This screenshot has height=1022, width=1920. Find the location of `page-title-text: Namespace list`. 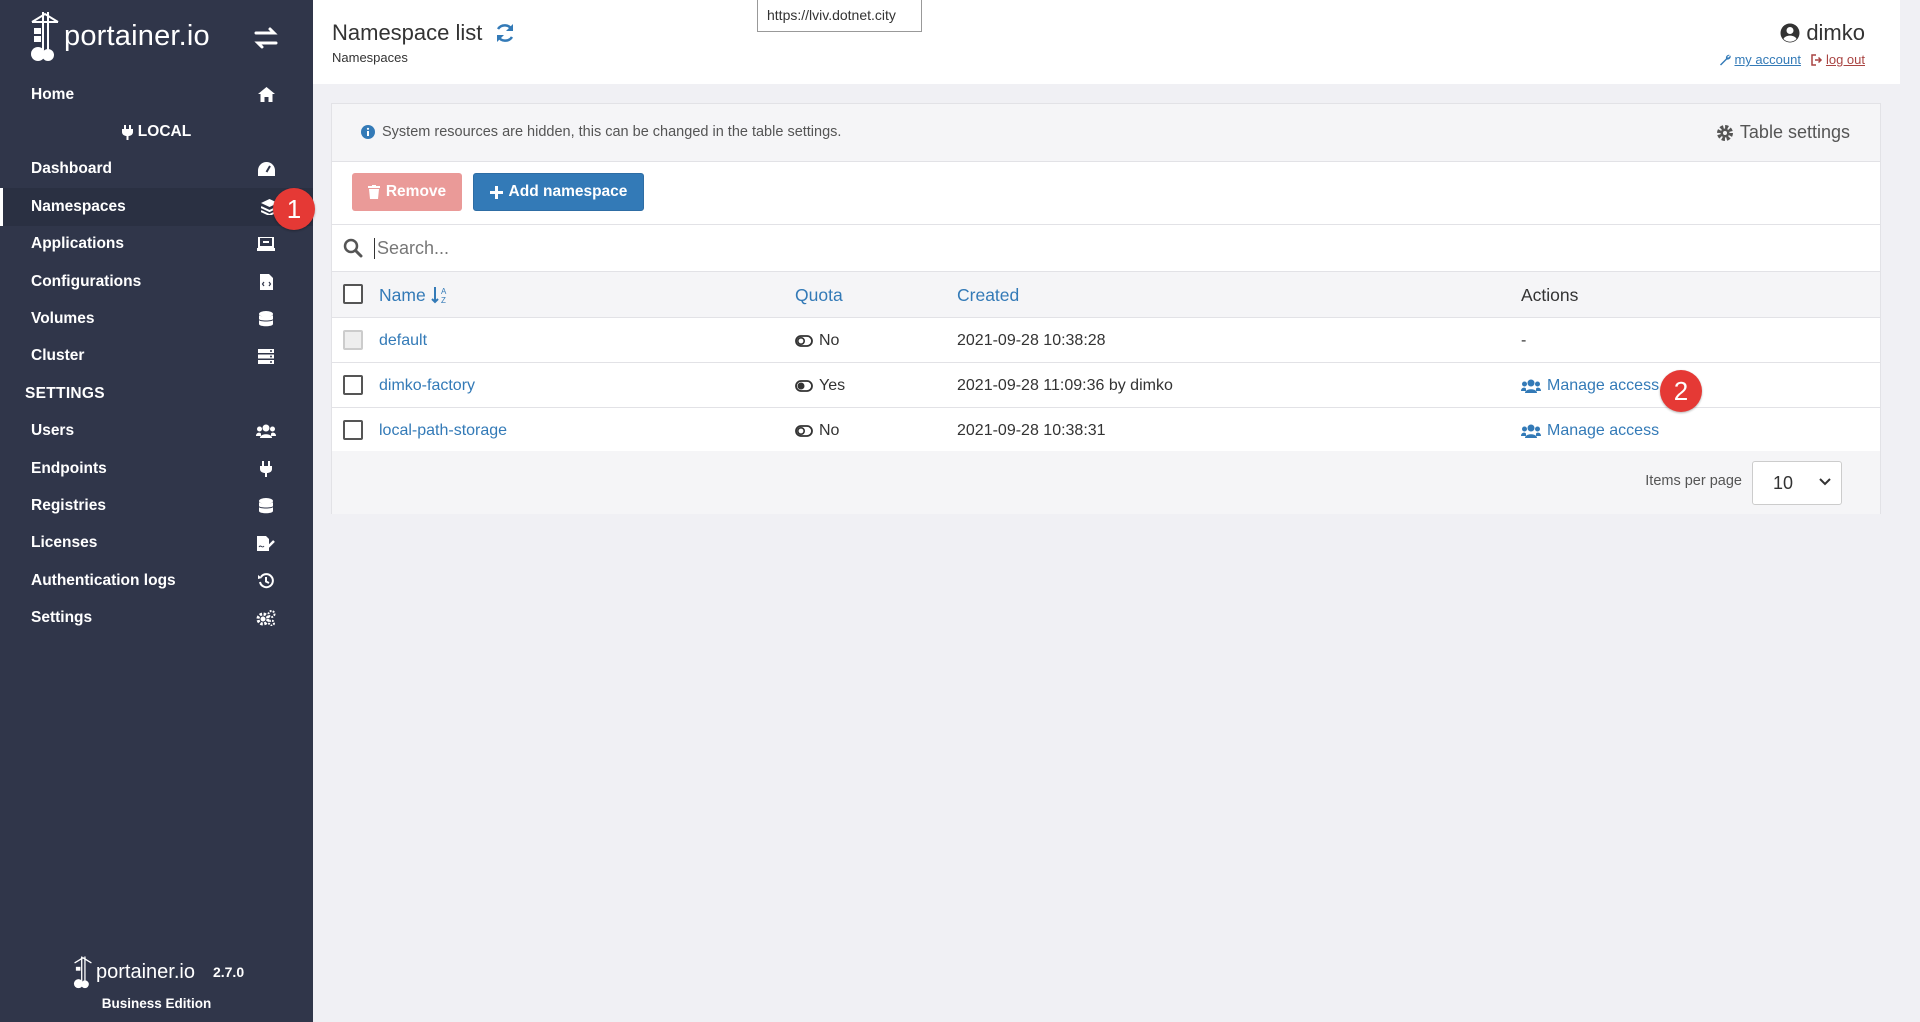

page-title-text: Namespace list is located at coordinates (407, 32).